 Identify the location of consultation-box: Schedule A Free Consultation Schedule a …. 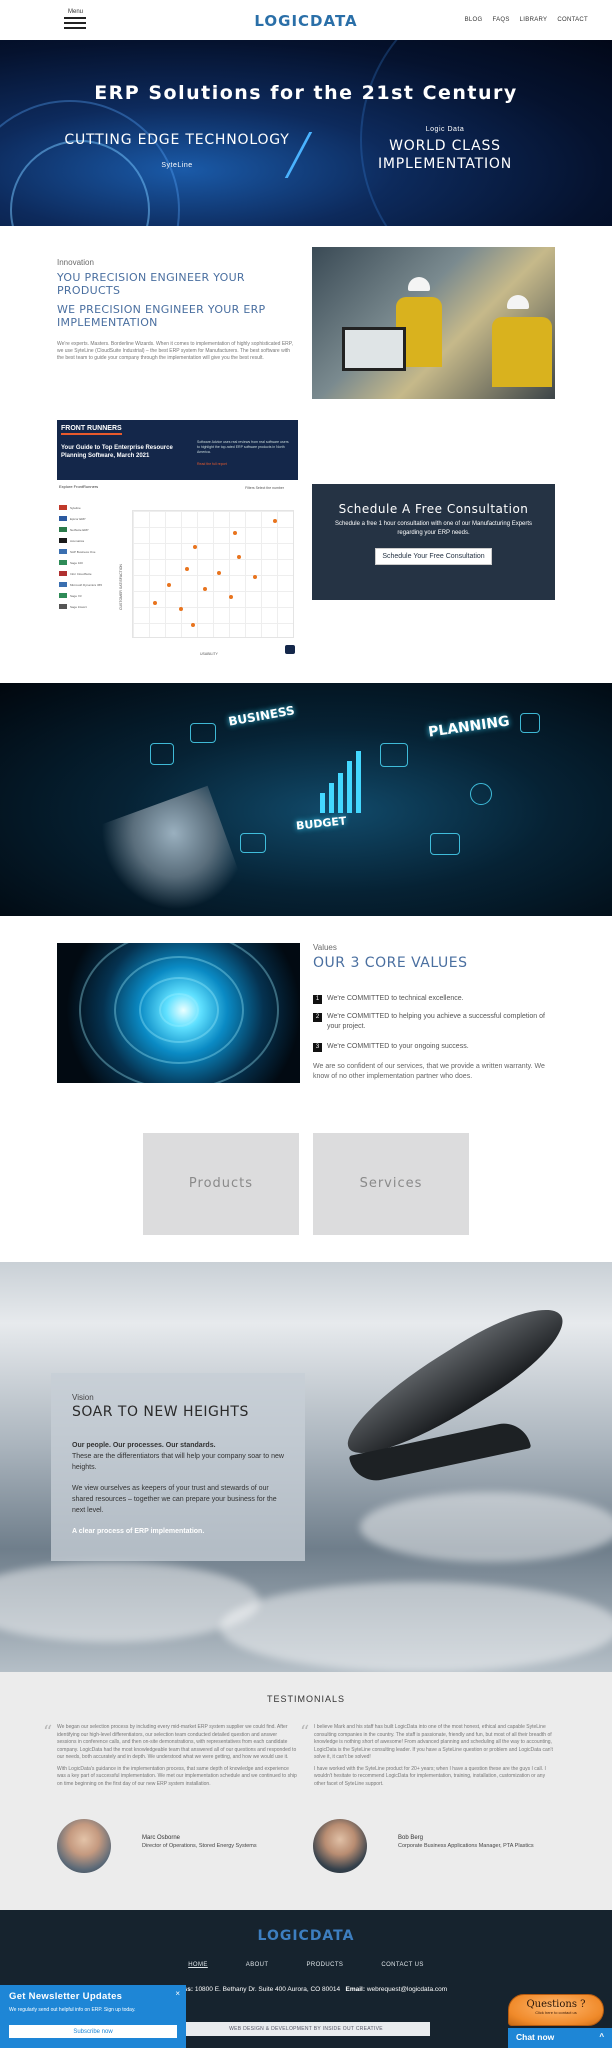
(433, 542).